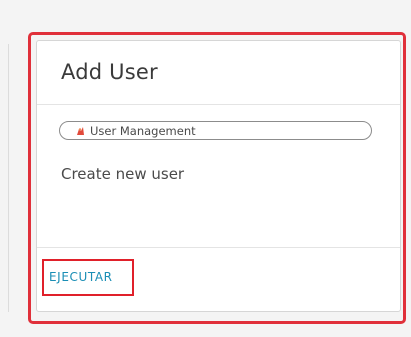 This screenshot has height=337, width=411. I want to click on card-description: Create new user, so click(123, 174).